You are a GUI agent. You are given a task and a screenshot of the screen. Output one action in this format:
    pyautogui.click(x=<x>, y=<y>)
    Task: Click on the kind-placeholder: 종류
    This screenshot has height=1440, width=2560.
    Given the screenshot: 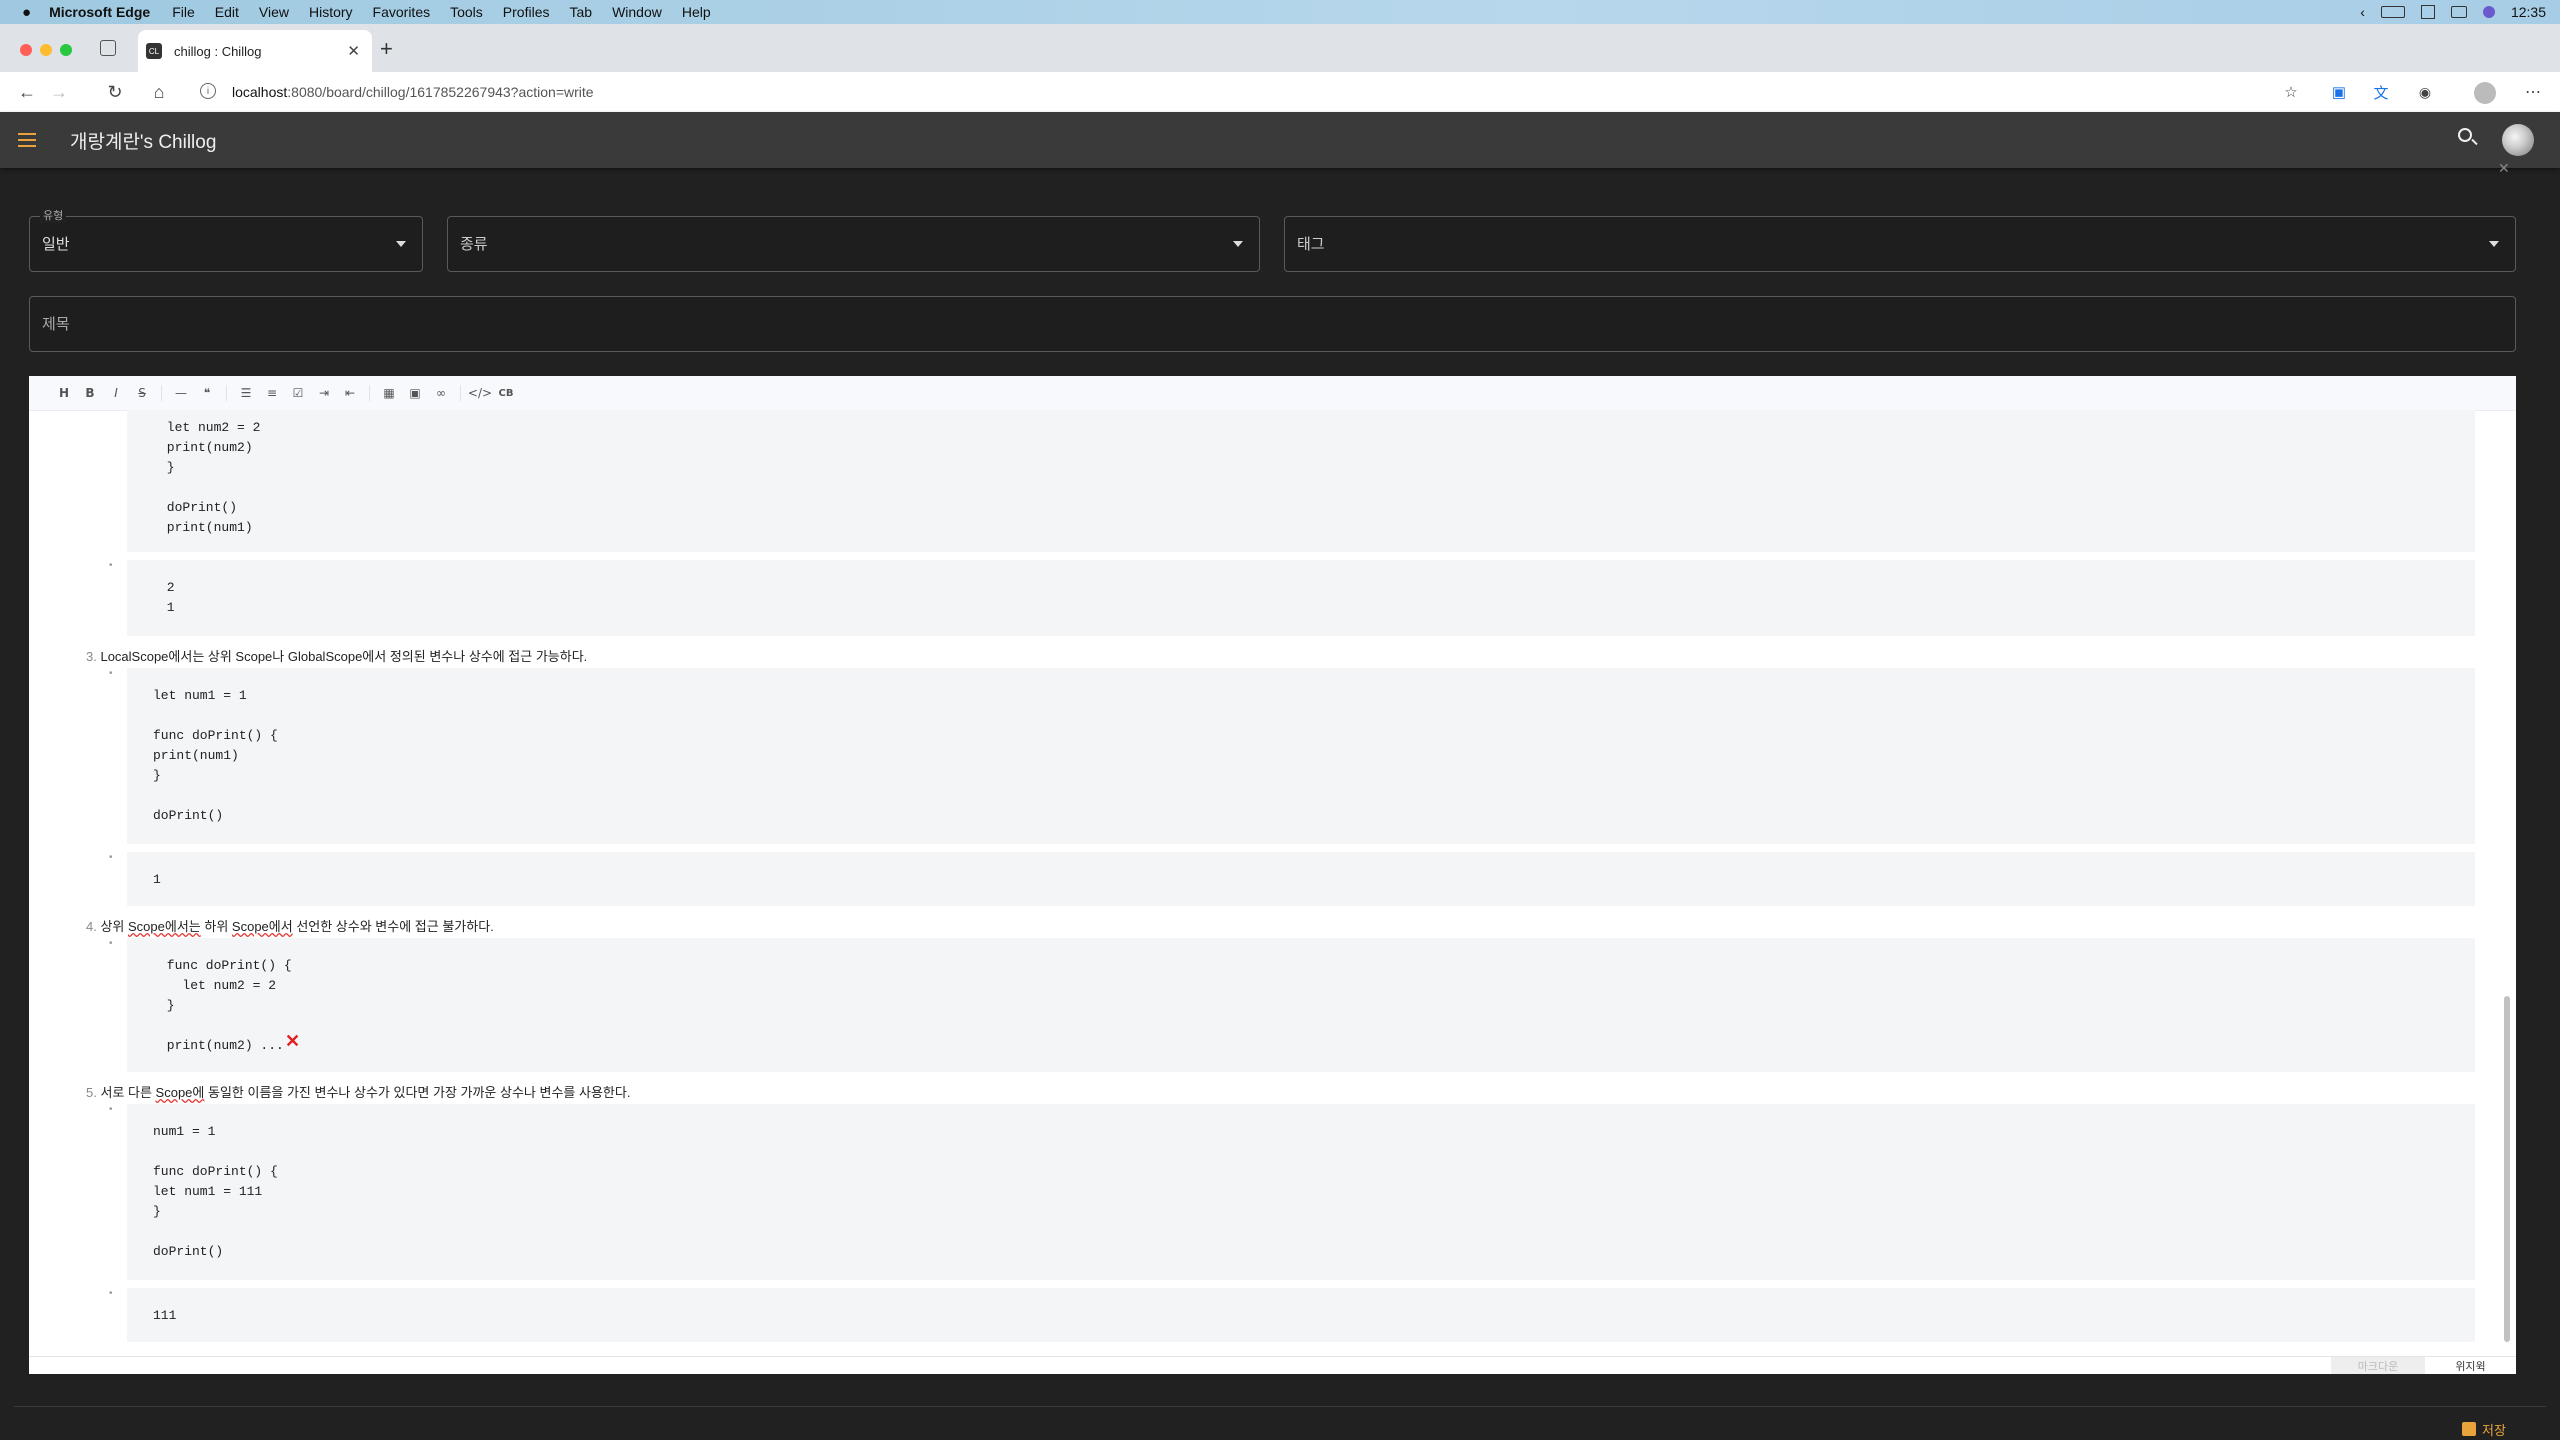 What is the action you would take?
    pyautogui.click(x=474, y=244)
    